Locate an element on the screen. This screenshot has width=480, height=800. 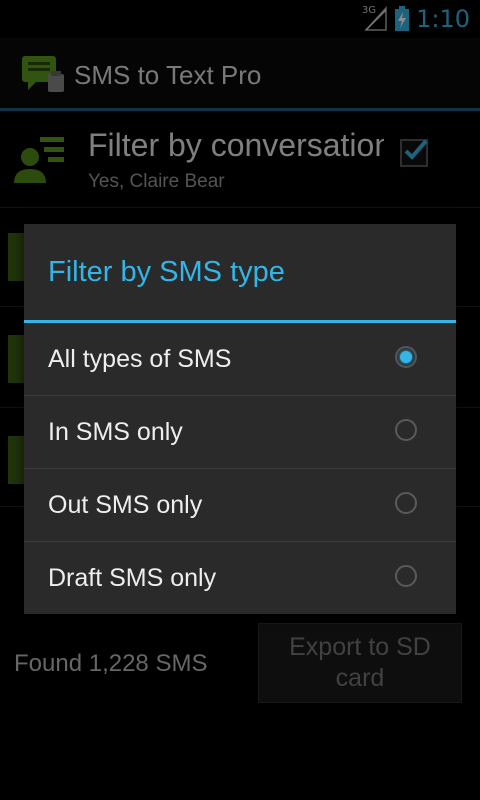
option-label: All types of SMS is located at coordinates (140, 359).